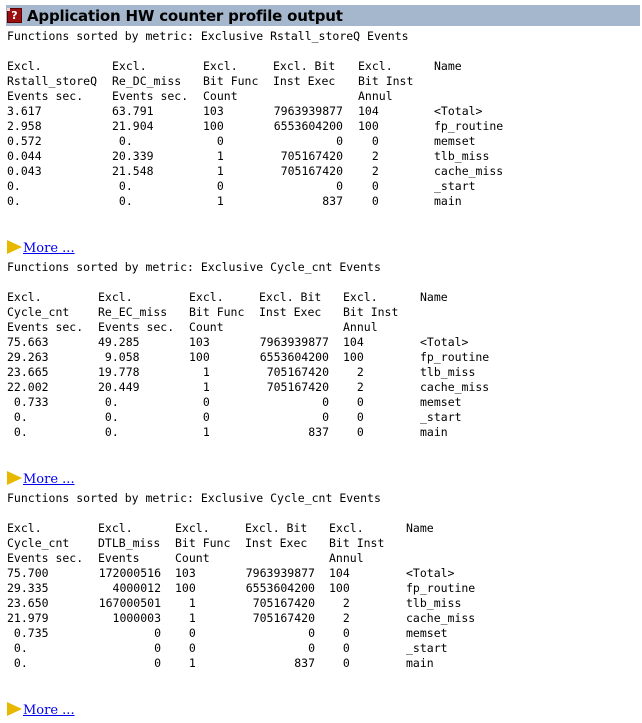 The height and width of the screenshot is (723, 642). I want to click on metric-value: 75.663, so click(28, 342).